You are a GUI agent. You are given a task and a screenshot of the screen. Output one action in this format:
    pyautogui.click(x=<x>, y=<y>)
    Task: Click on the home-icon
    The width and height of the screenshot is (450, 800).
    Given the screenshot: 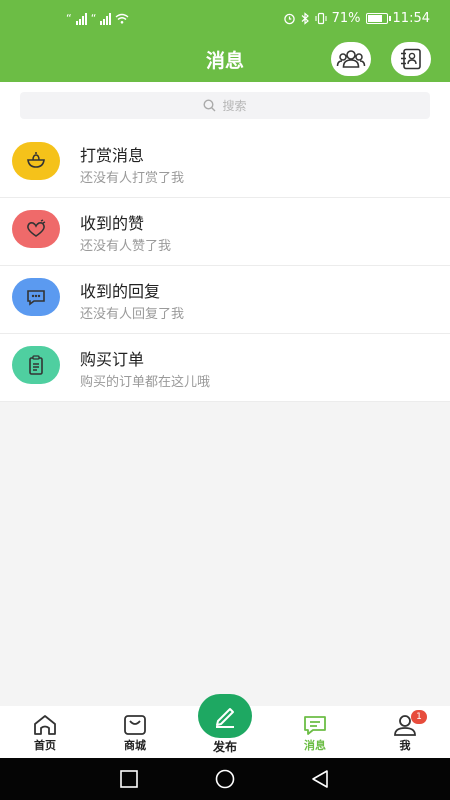 What is the action you would take?
    pyautogui.click(x=45, y=725)
    